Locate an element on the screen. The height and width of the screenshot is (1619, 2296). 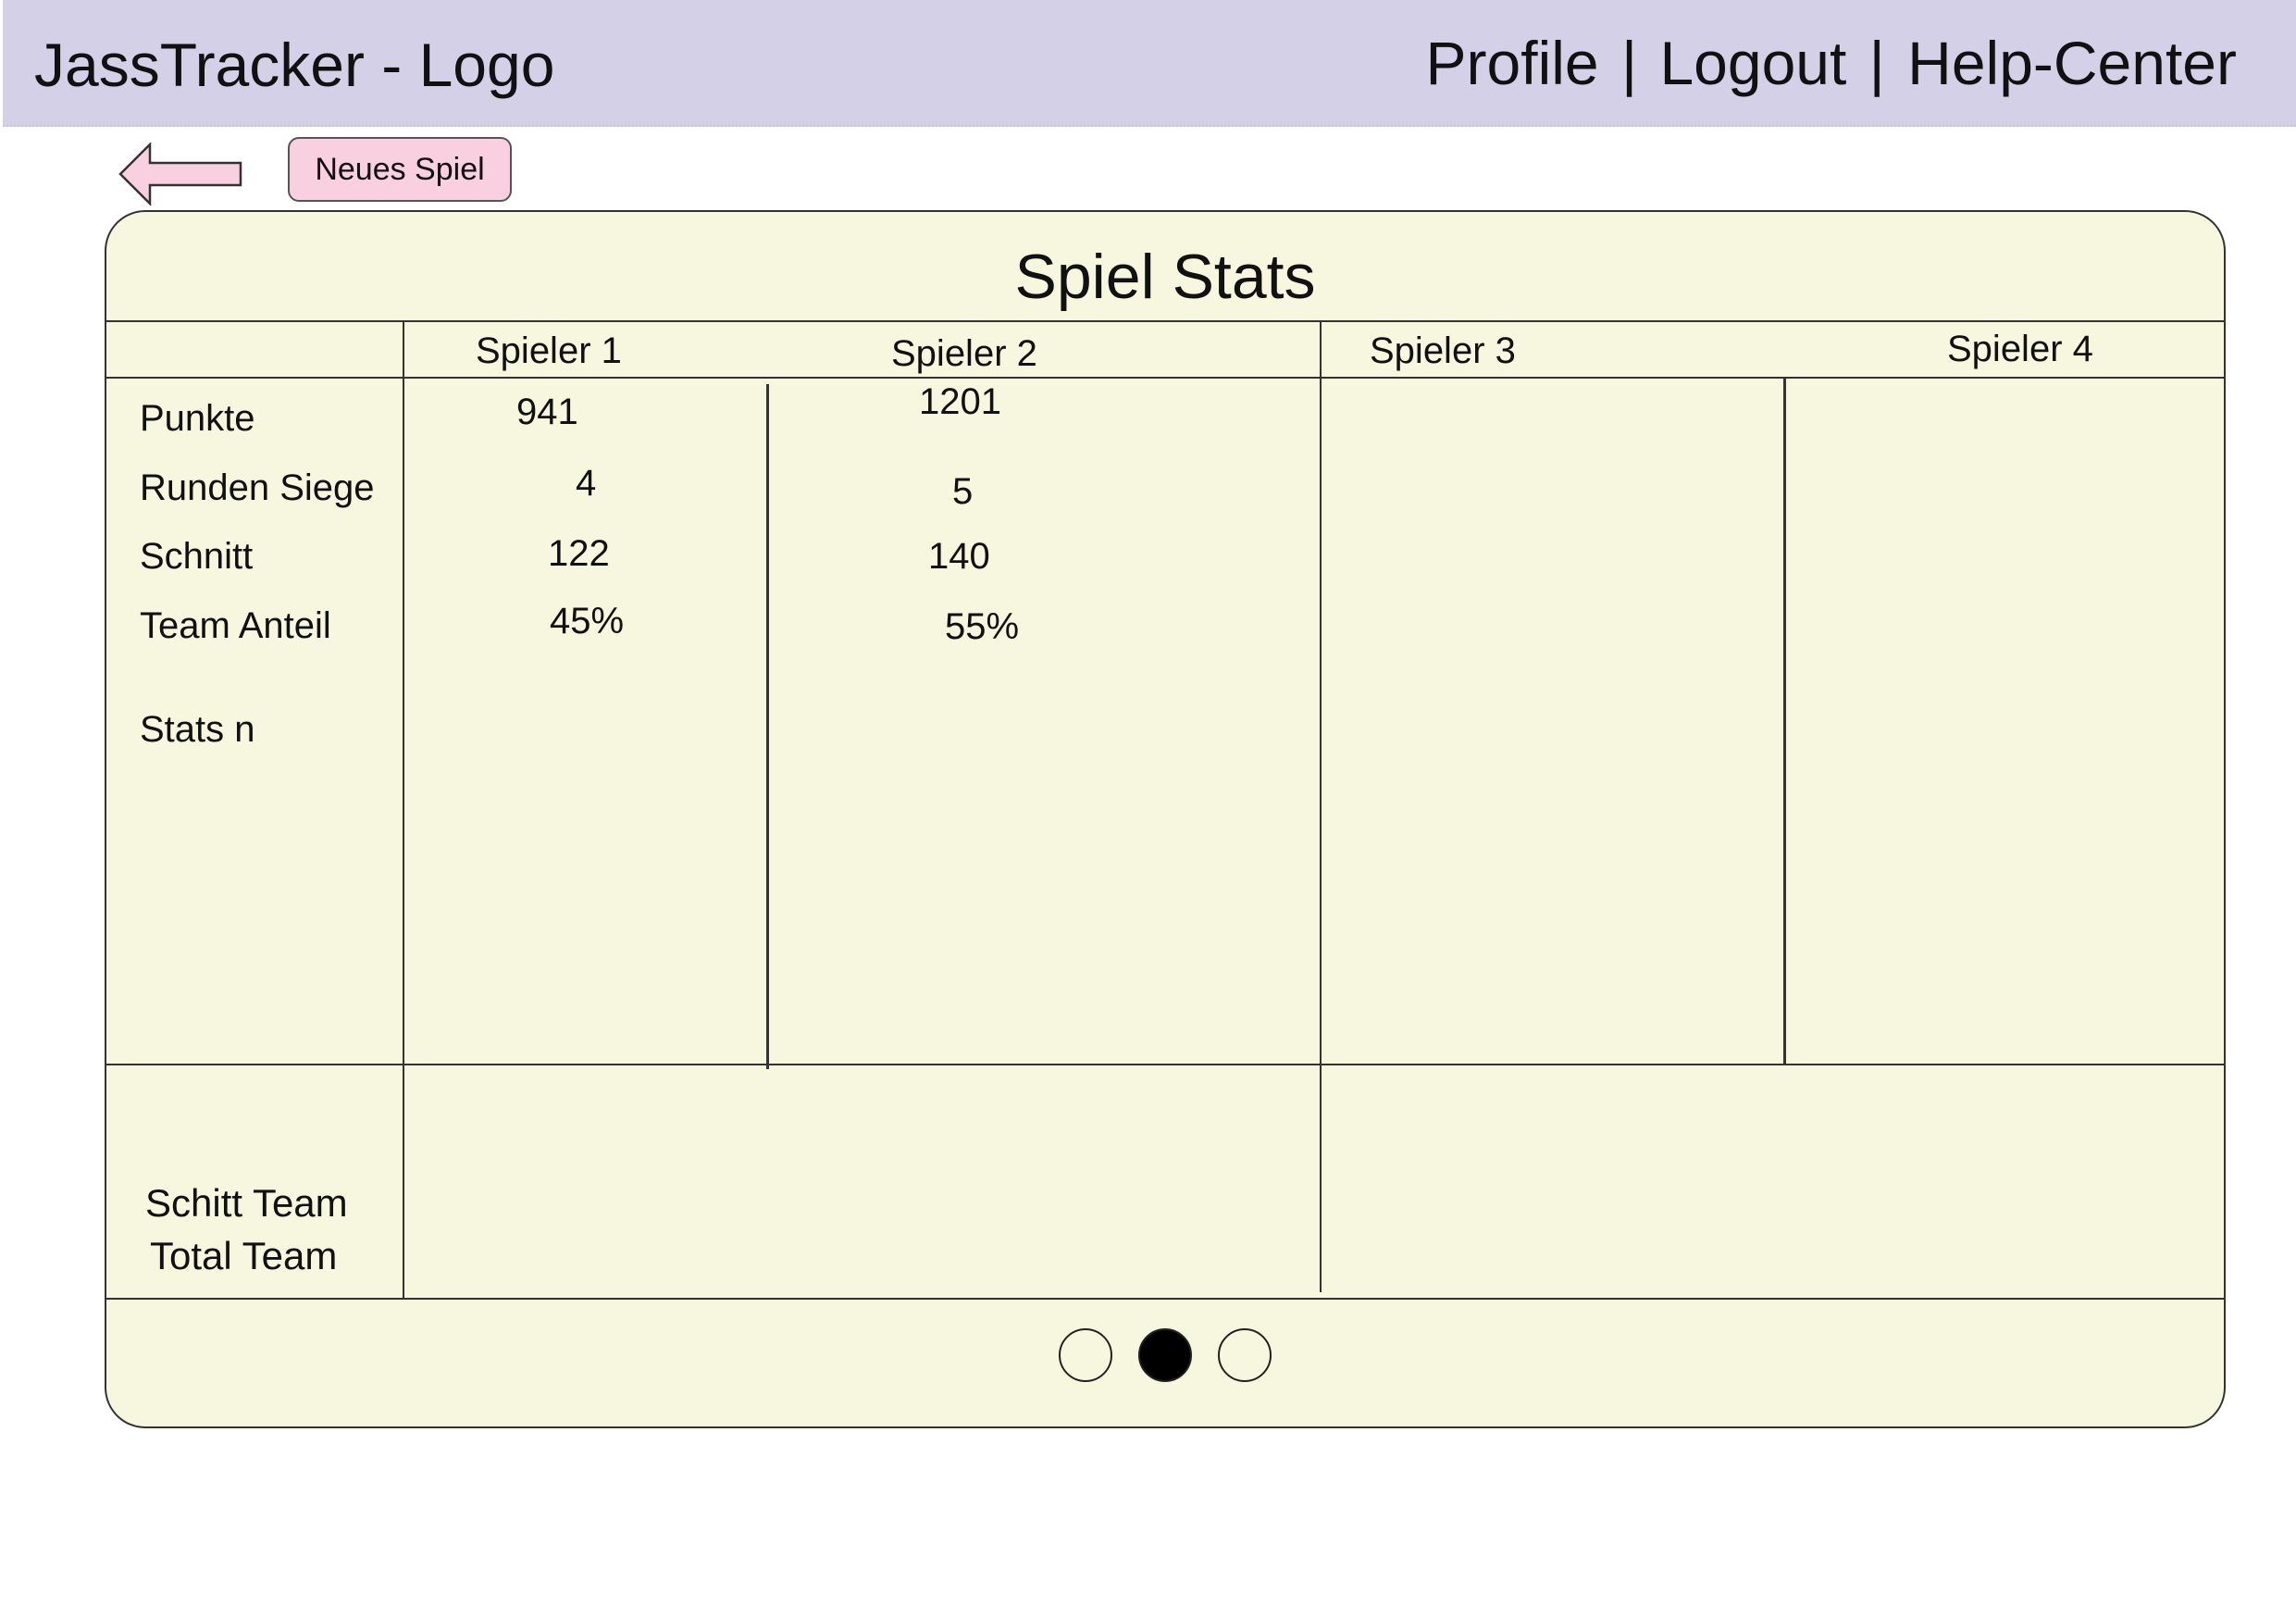
cell-schnitt-player-1: 122 is located at coordinates (579, 554).